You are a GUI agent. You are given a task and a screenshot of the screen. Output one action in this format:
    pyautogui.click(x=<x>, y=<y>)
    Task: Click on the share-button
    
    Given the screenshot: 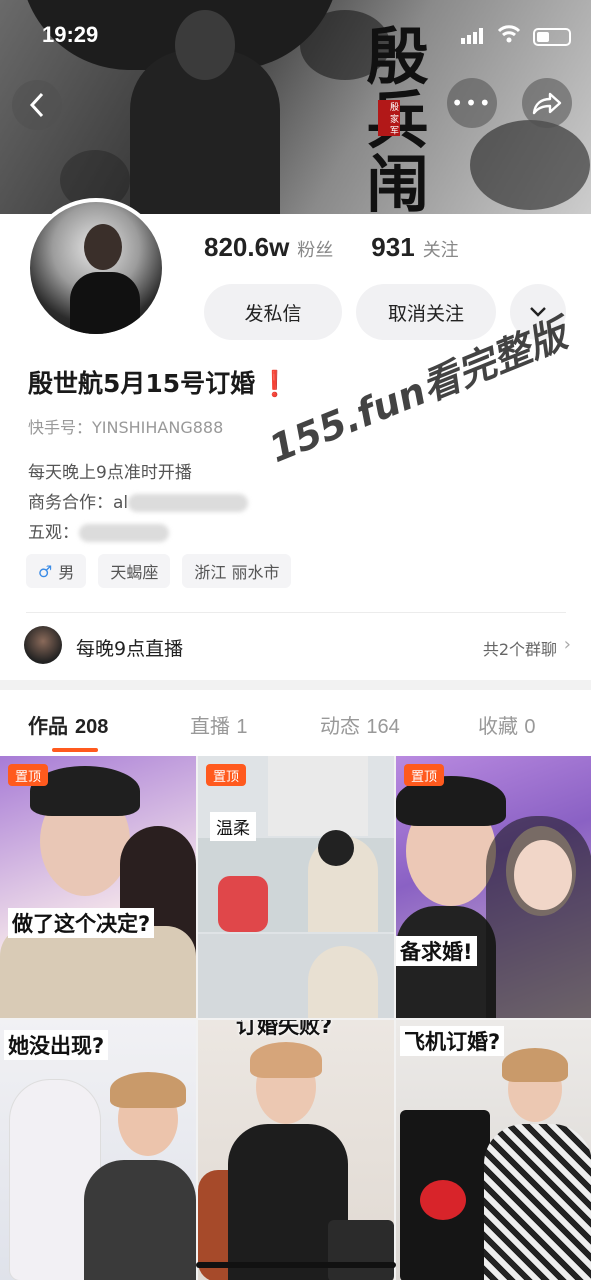 What is the action you would take?
    pyautogui.click(x=547, y=103)
    